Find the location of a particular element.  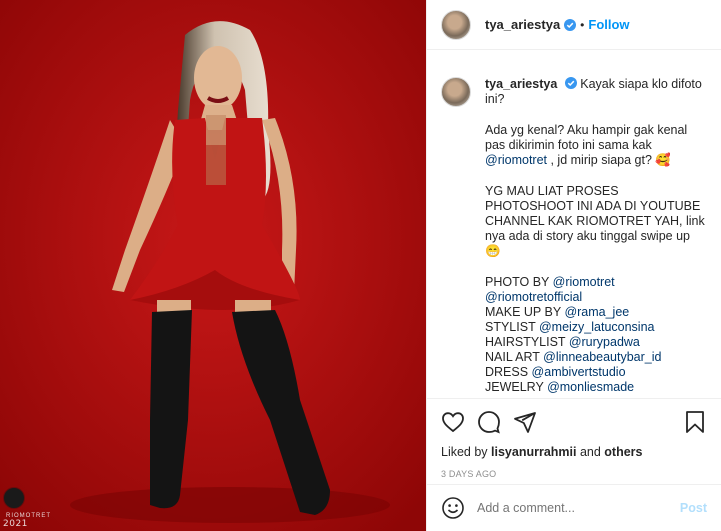

heart-icon is located at coordinates (453, 422).